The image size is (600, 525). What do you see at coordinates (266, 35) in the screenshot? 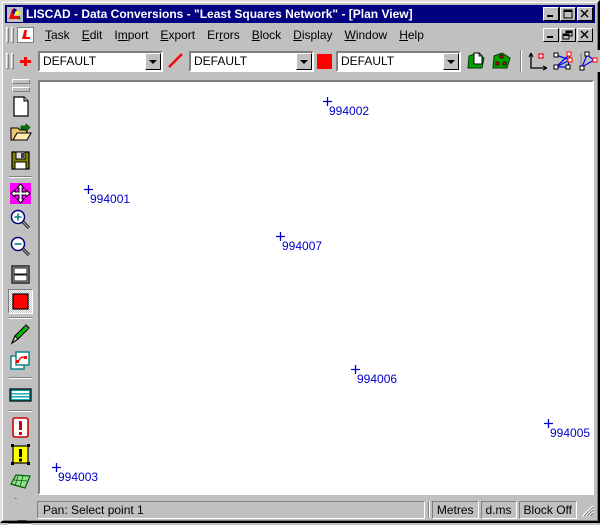
I see `menu-item-block: Block` at bounding box center [266, 35].